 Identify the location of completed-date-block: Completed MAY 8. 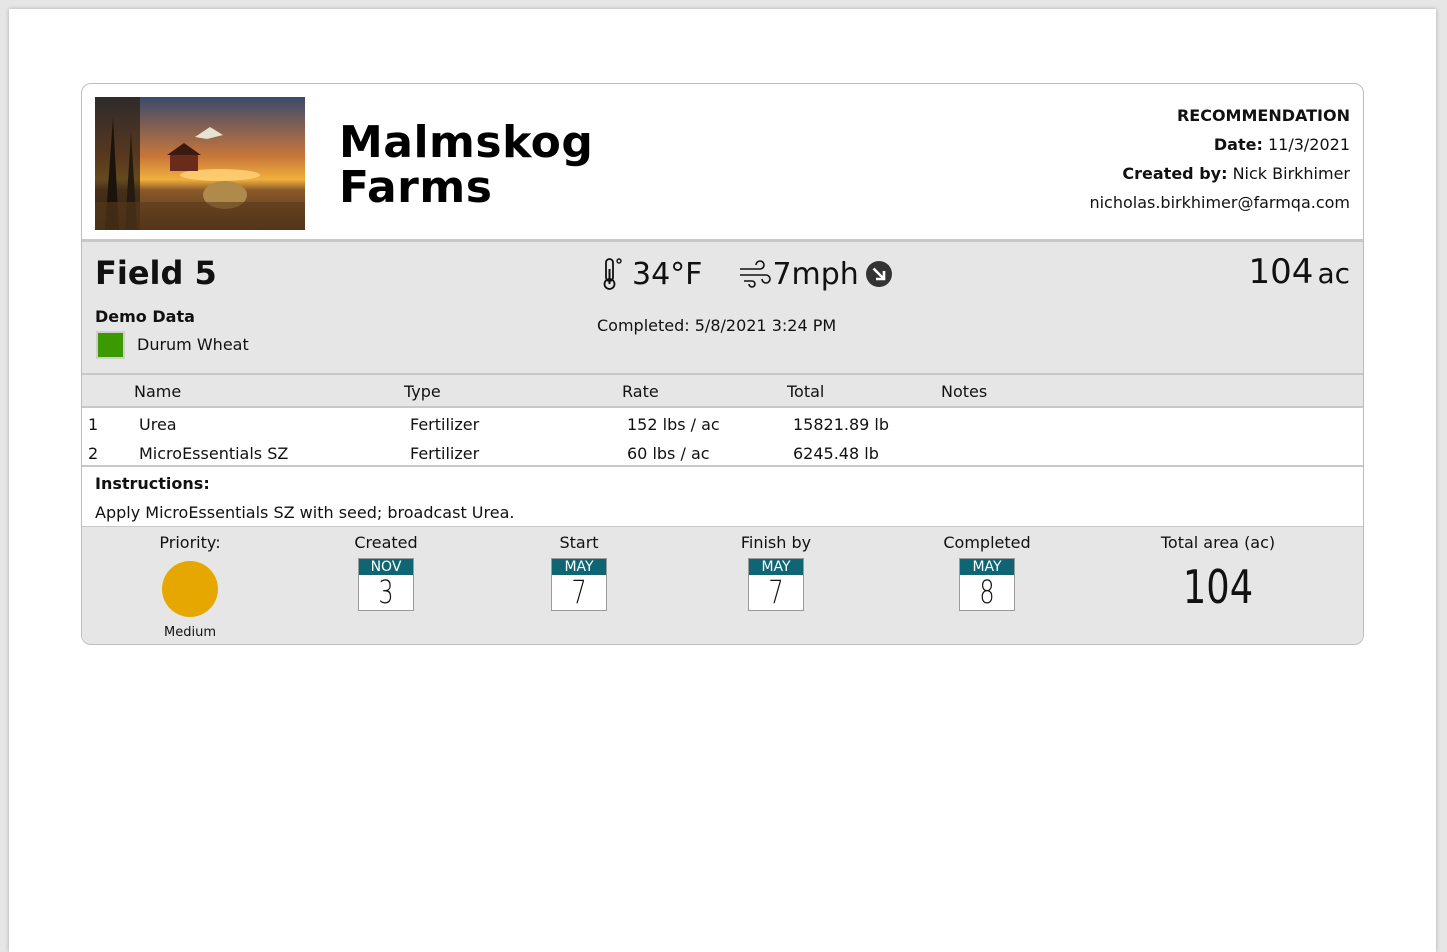
(987, 569).